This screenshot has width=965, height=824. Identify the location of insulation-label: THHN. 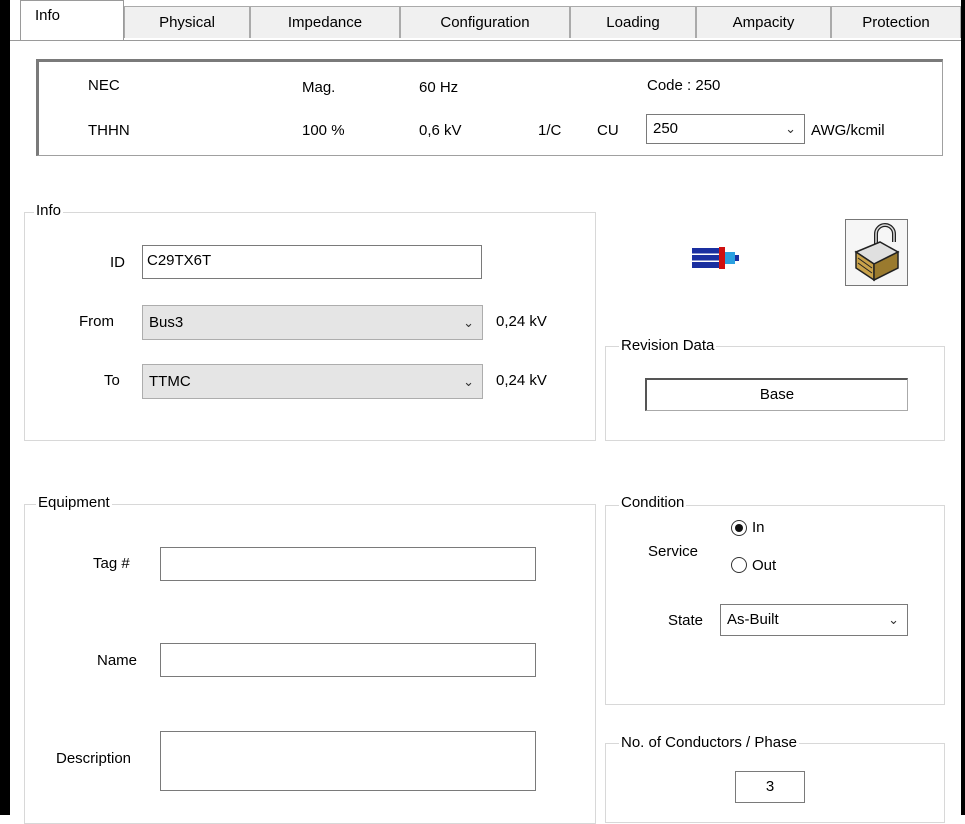
(109, 130).